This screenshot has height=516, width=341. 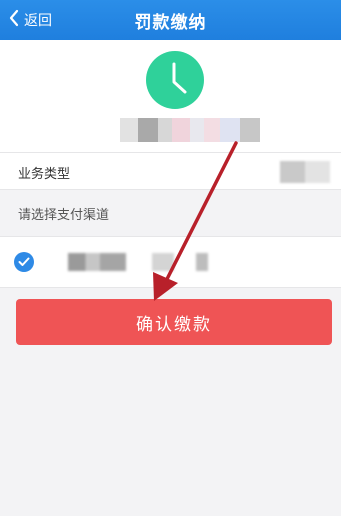 What do you see at coordinates (174, 322) in the screenshot?
I see `confirm-payment-button: 确认缴款` at bounding box center [174, 322].